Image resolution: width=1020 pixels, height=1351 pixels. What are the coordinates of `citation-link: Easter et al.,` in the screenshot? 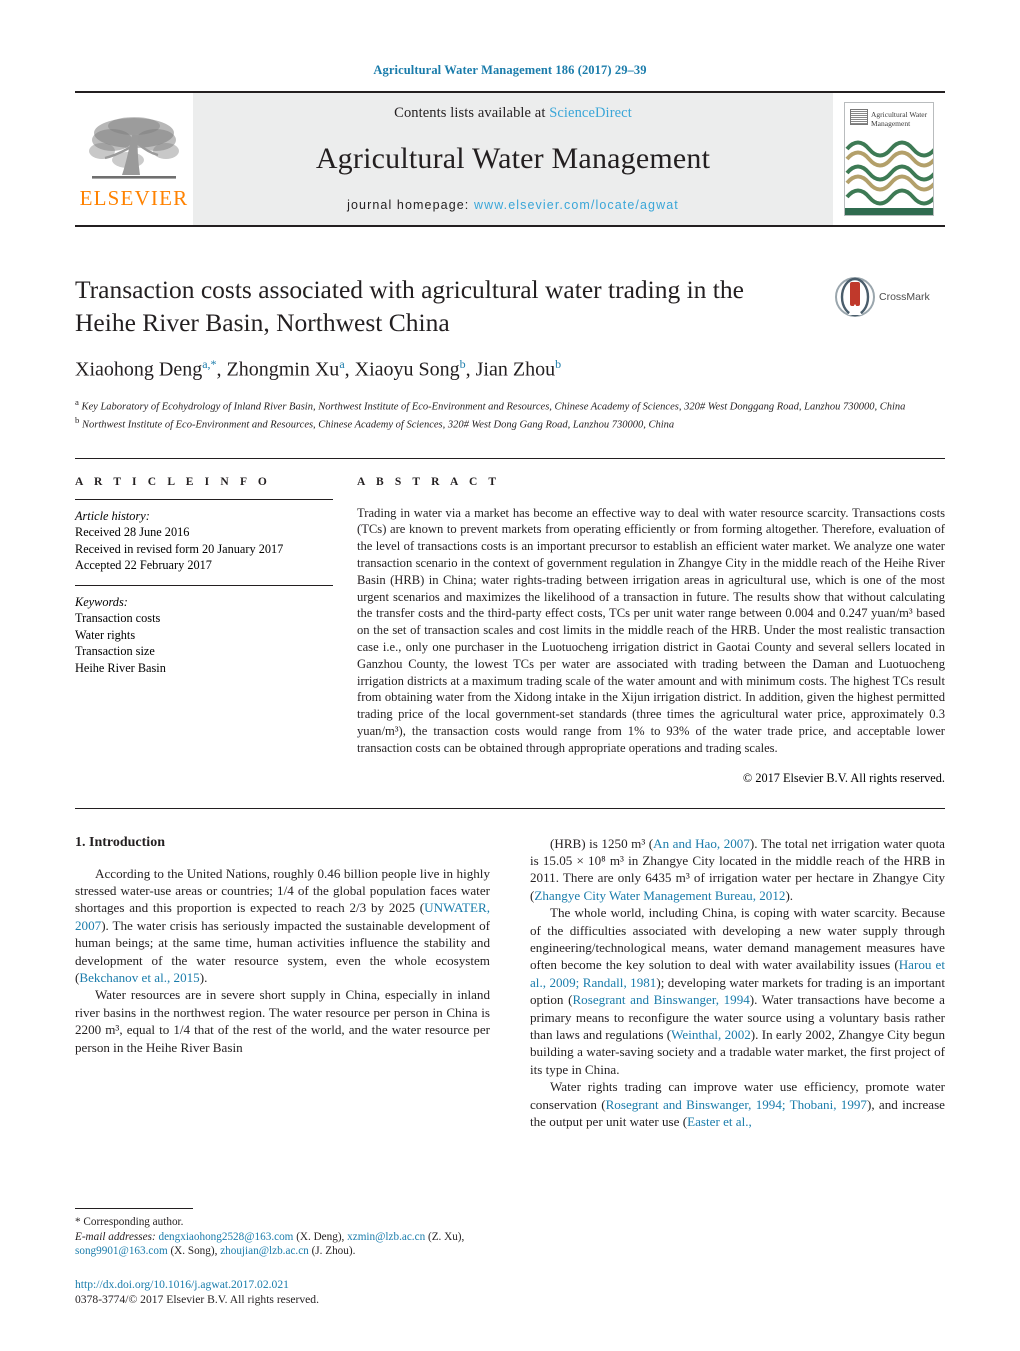 It's located at (719, 1121).